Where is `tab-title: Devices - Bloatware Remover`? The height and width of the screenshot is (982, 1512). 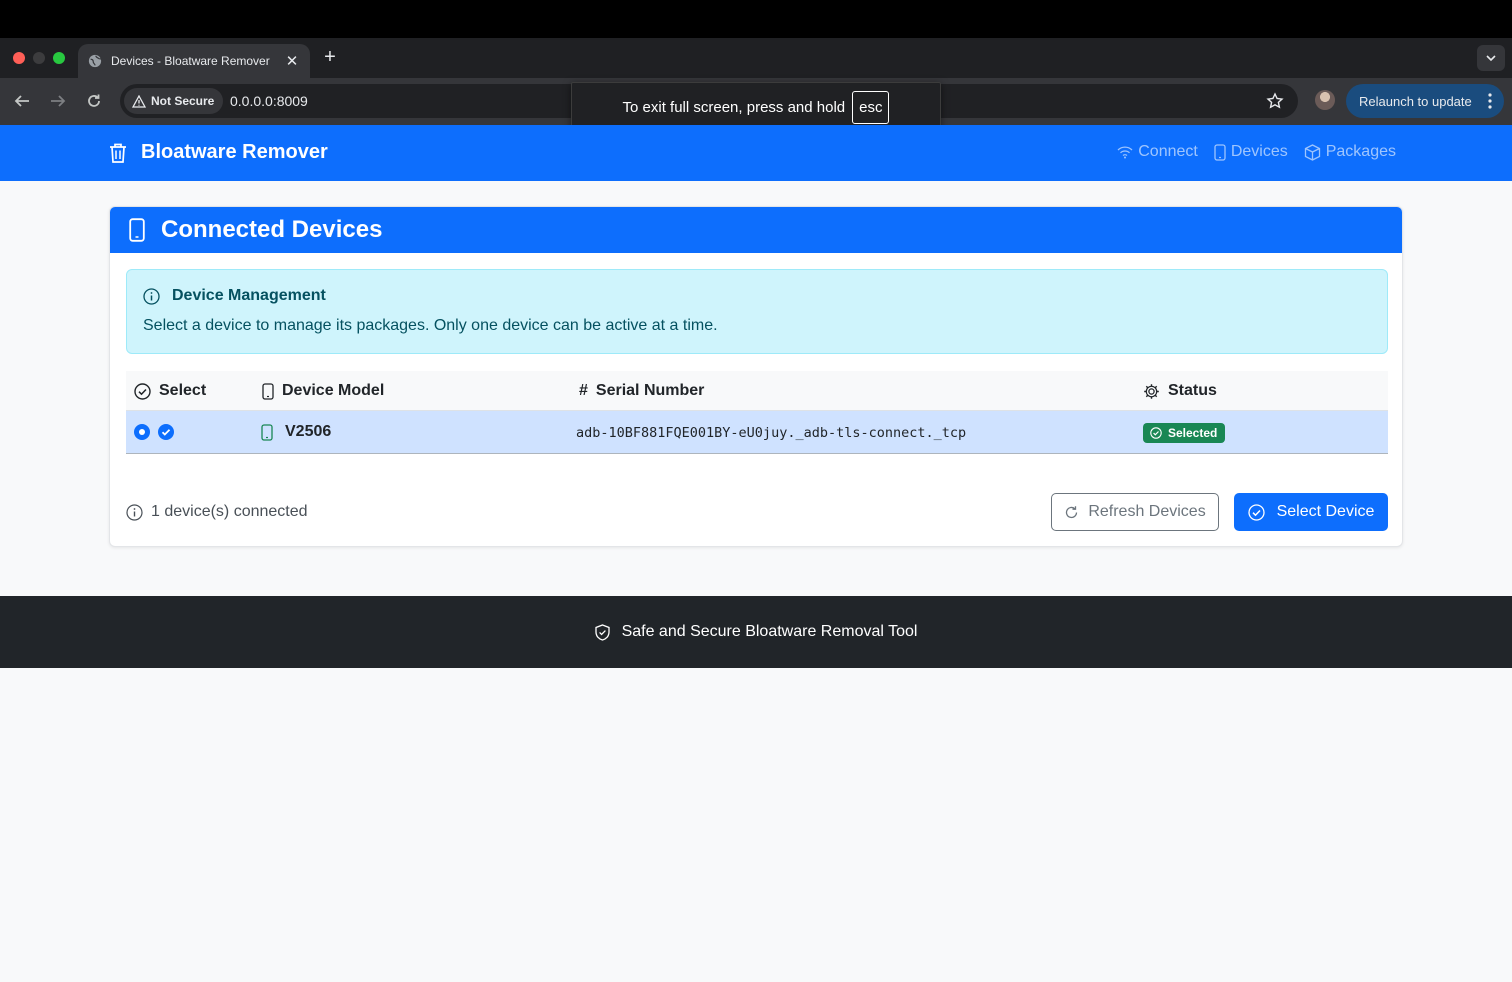 tab-title: Devices - Bloatware Remover is located at coordinates (190, 61).